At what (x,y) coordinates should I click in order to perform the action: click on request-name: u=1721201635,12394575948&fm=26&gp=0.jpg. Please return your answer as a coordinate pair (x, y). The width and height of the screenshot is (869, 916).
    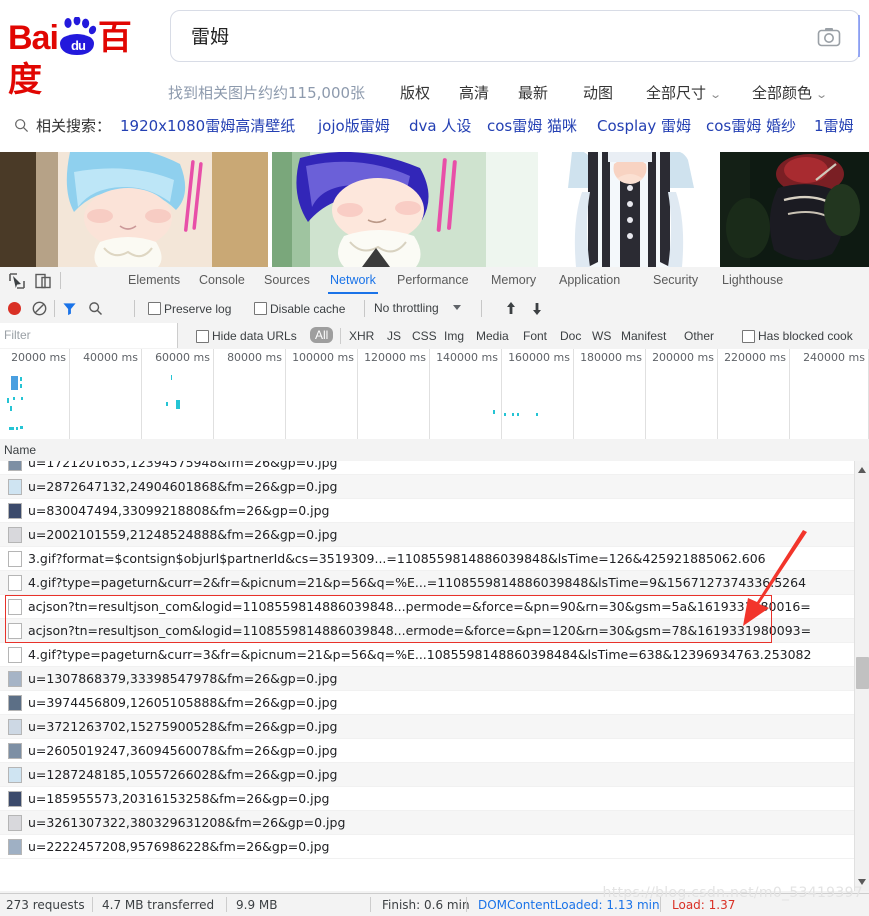
    Looking at the image, I should click on (183, 465).